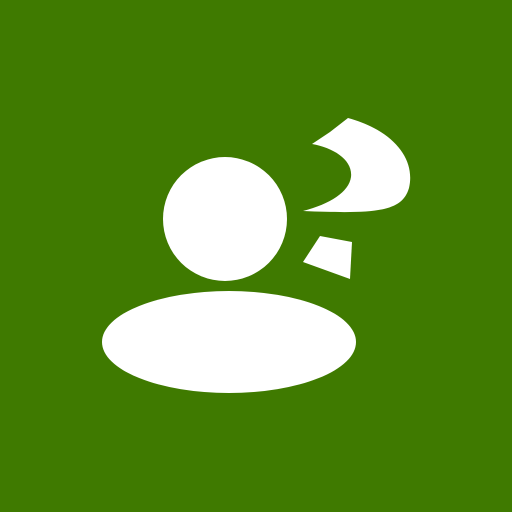 The image size is (512, 512). What do you see at coordinates (229, 342) in the screenshot?
I see `person-body-icon` at bounding box center [229, 342].